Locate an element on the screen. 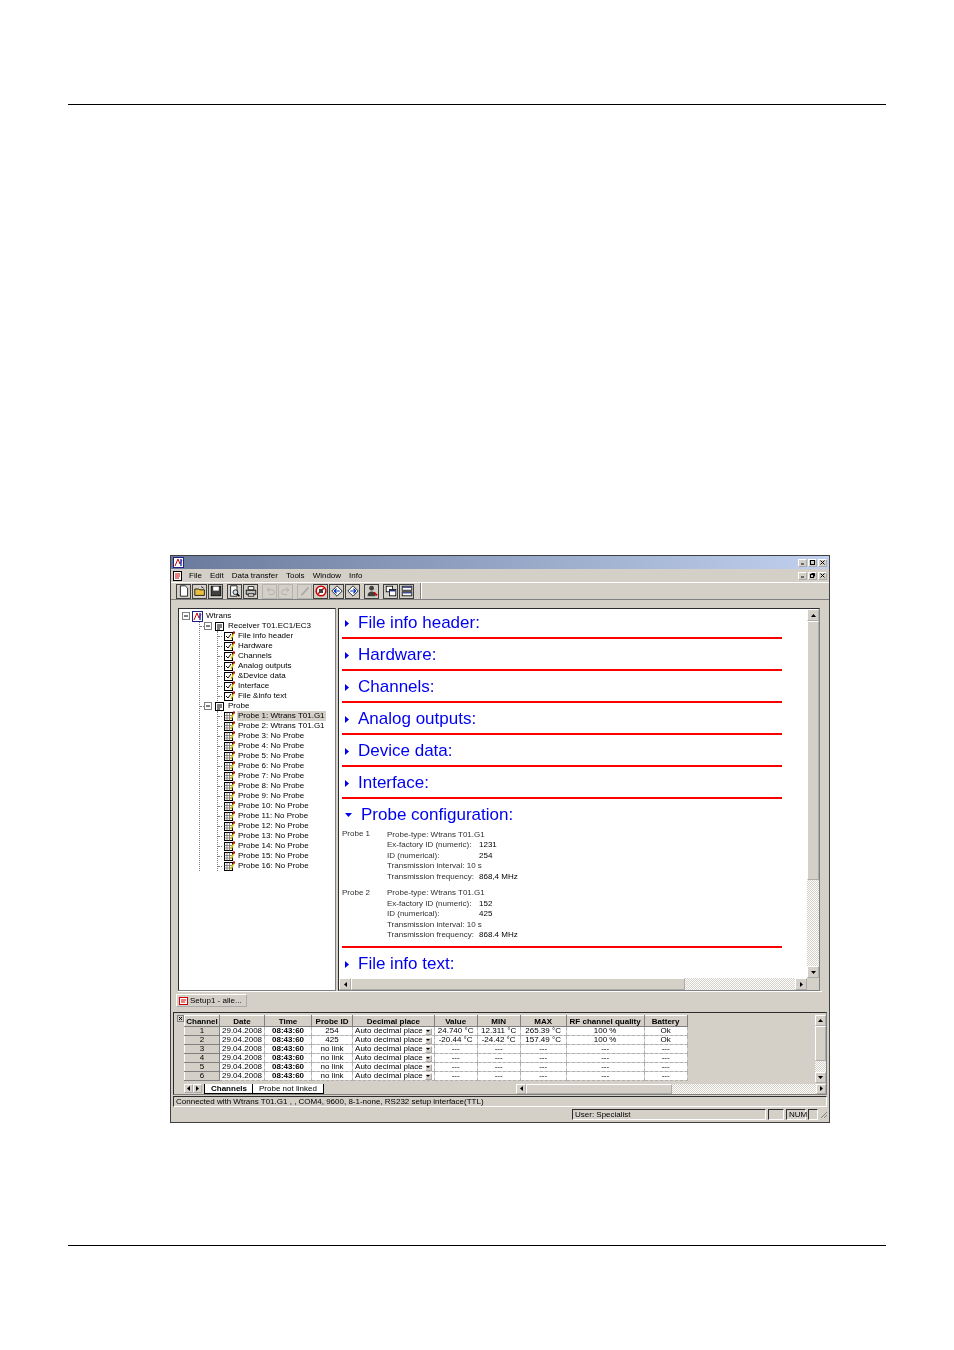 This screenshot has height=1350, width=954. tree-item: Probe 8: No Probe is located at coordinates (271, 786).